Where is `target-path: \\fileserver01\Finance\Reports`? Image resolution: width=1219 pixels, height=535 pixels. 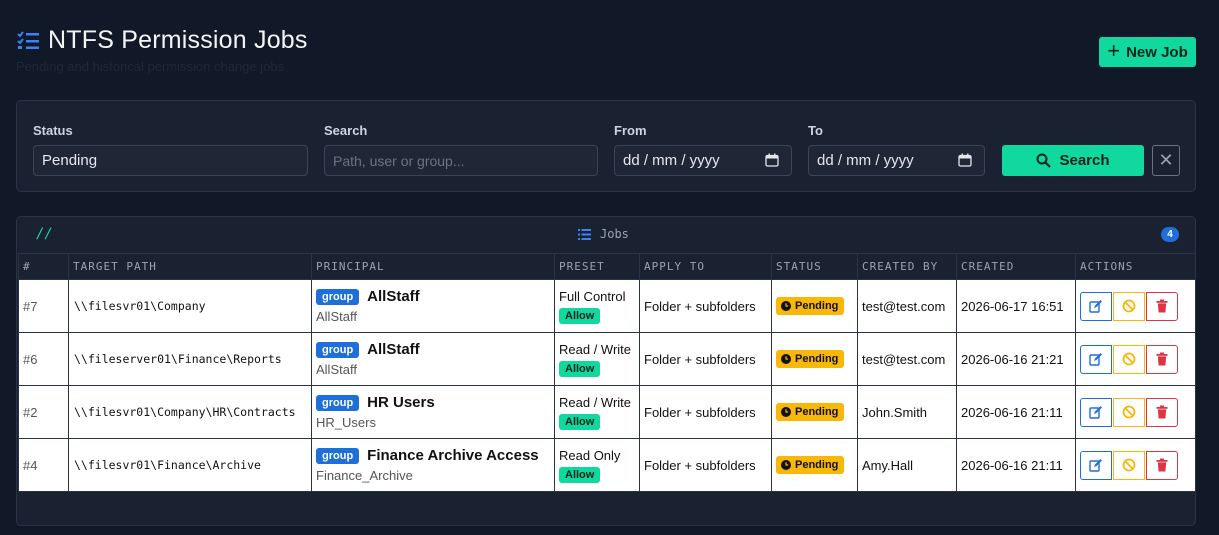
target-path: \\fileserver01\Finance\Reports is located at coordinates (190, 359).